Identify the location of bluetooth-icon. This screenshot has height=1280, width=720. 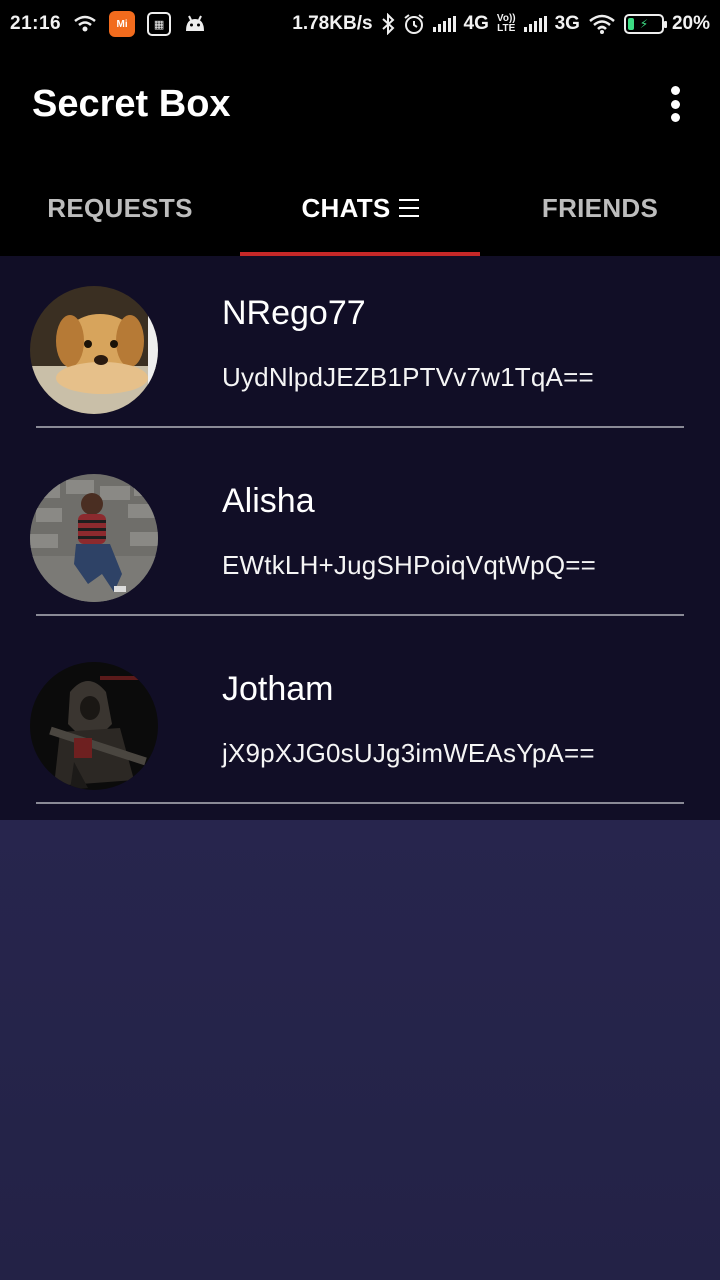
(388, 24).